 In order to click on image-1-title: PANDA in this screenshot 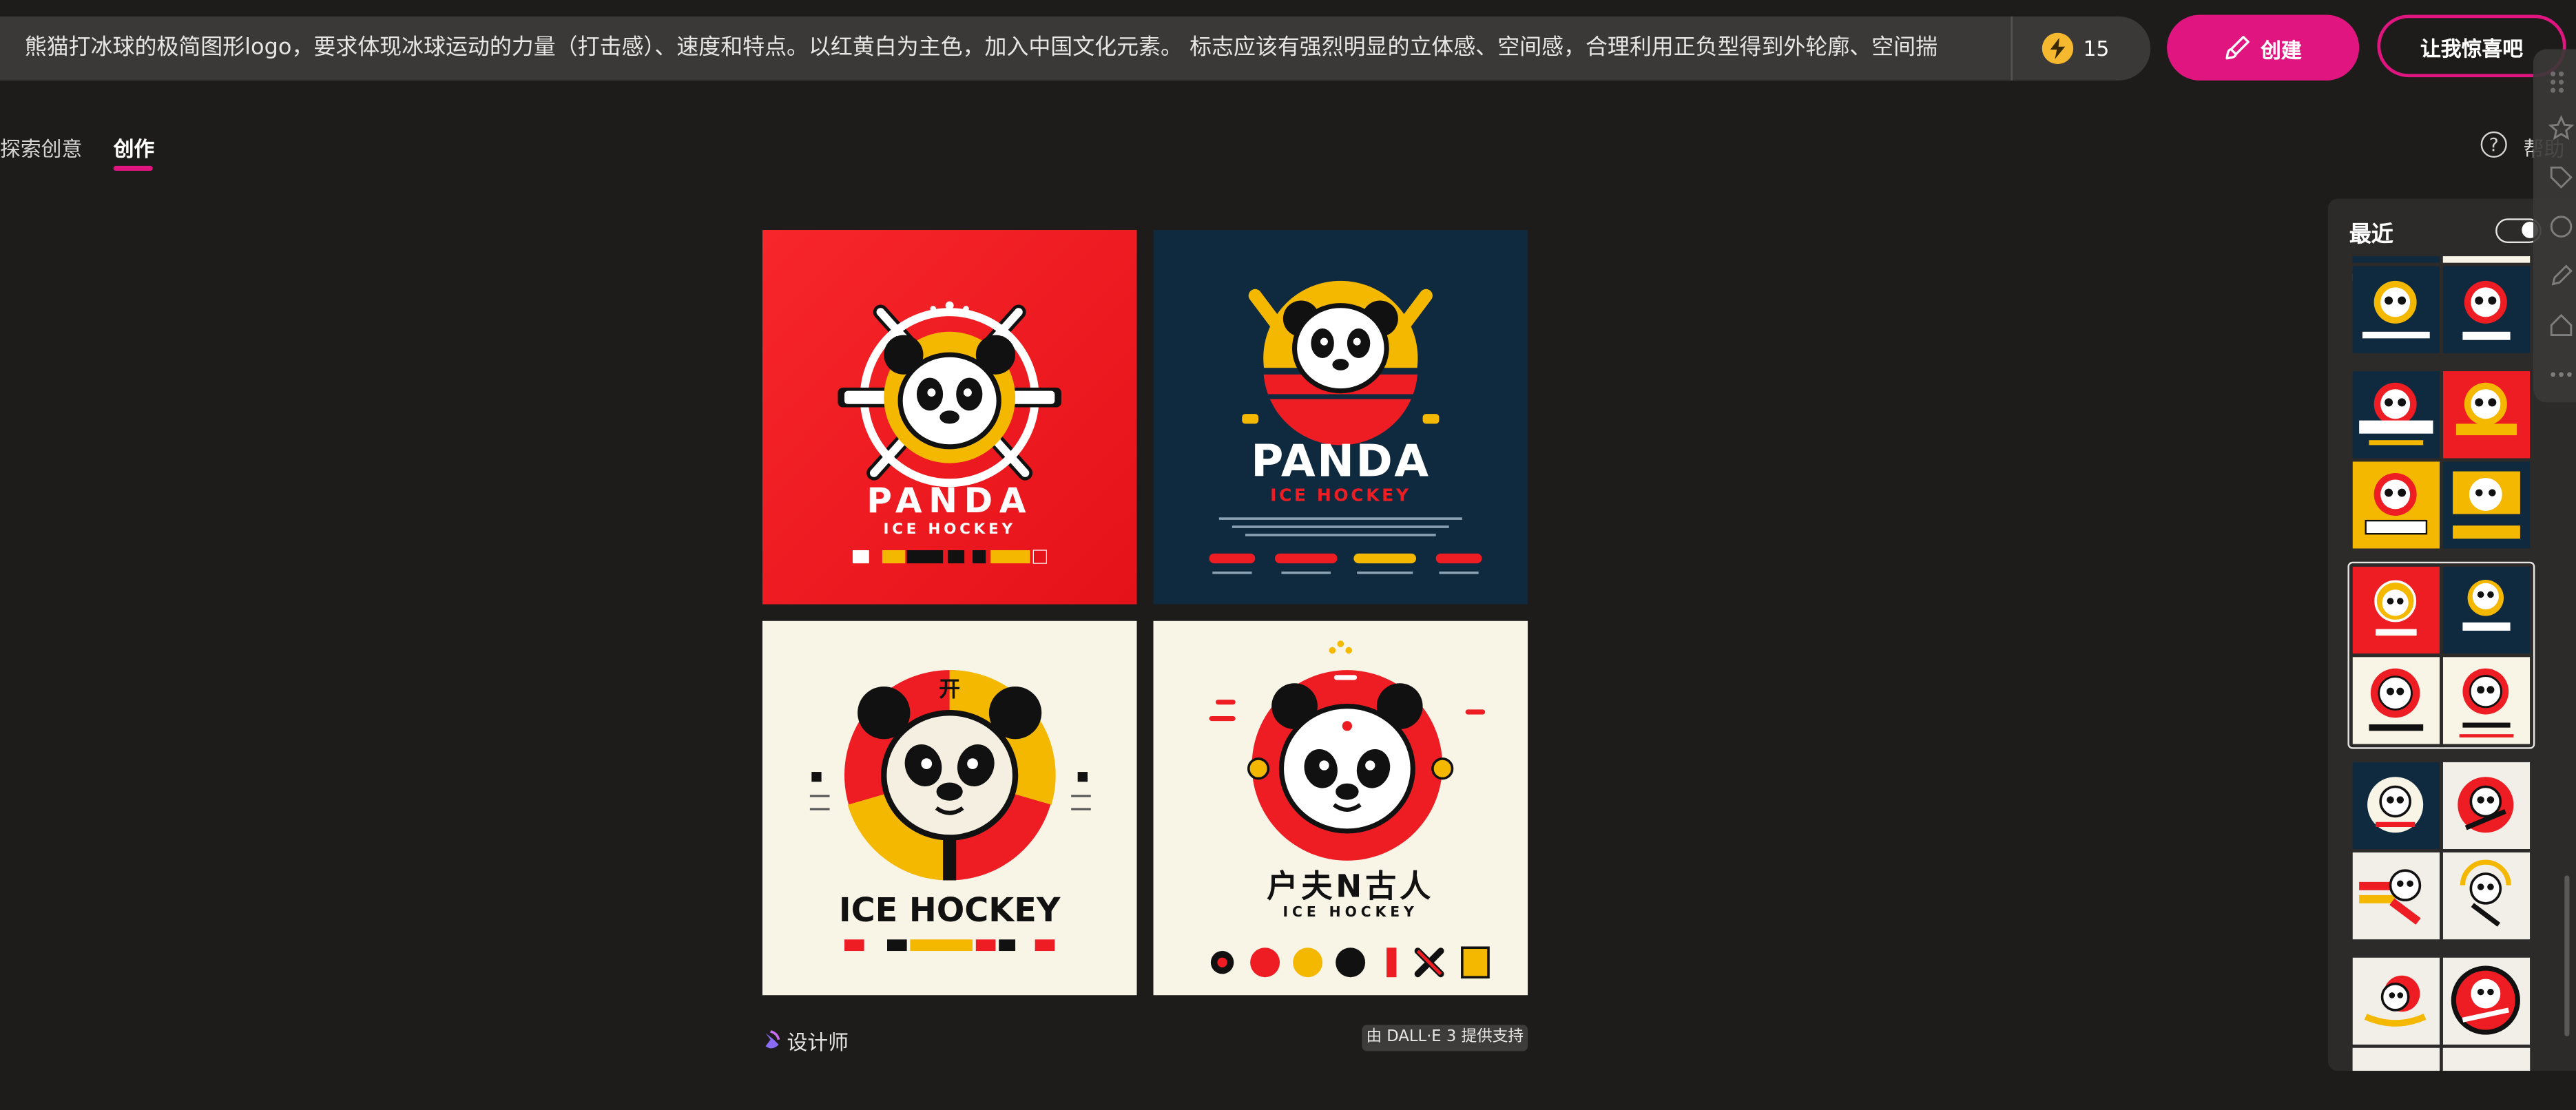, I will do `click(949, 501)`.